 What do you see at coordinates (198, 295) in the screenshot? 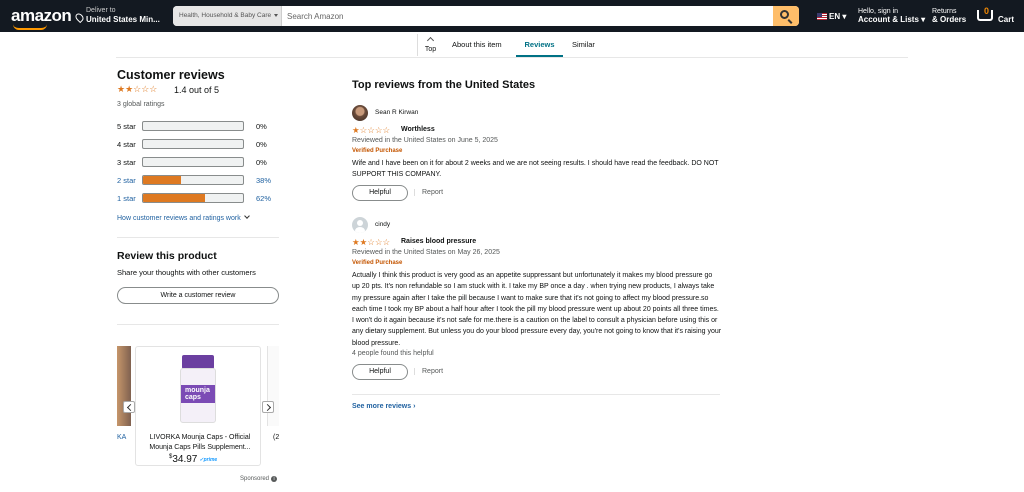
I see `write-review-button: Write a customer review` at bounding box center [198, 295].